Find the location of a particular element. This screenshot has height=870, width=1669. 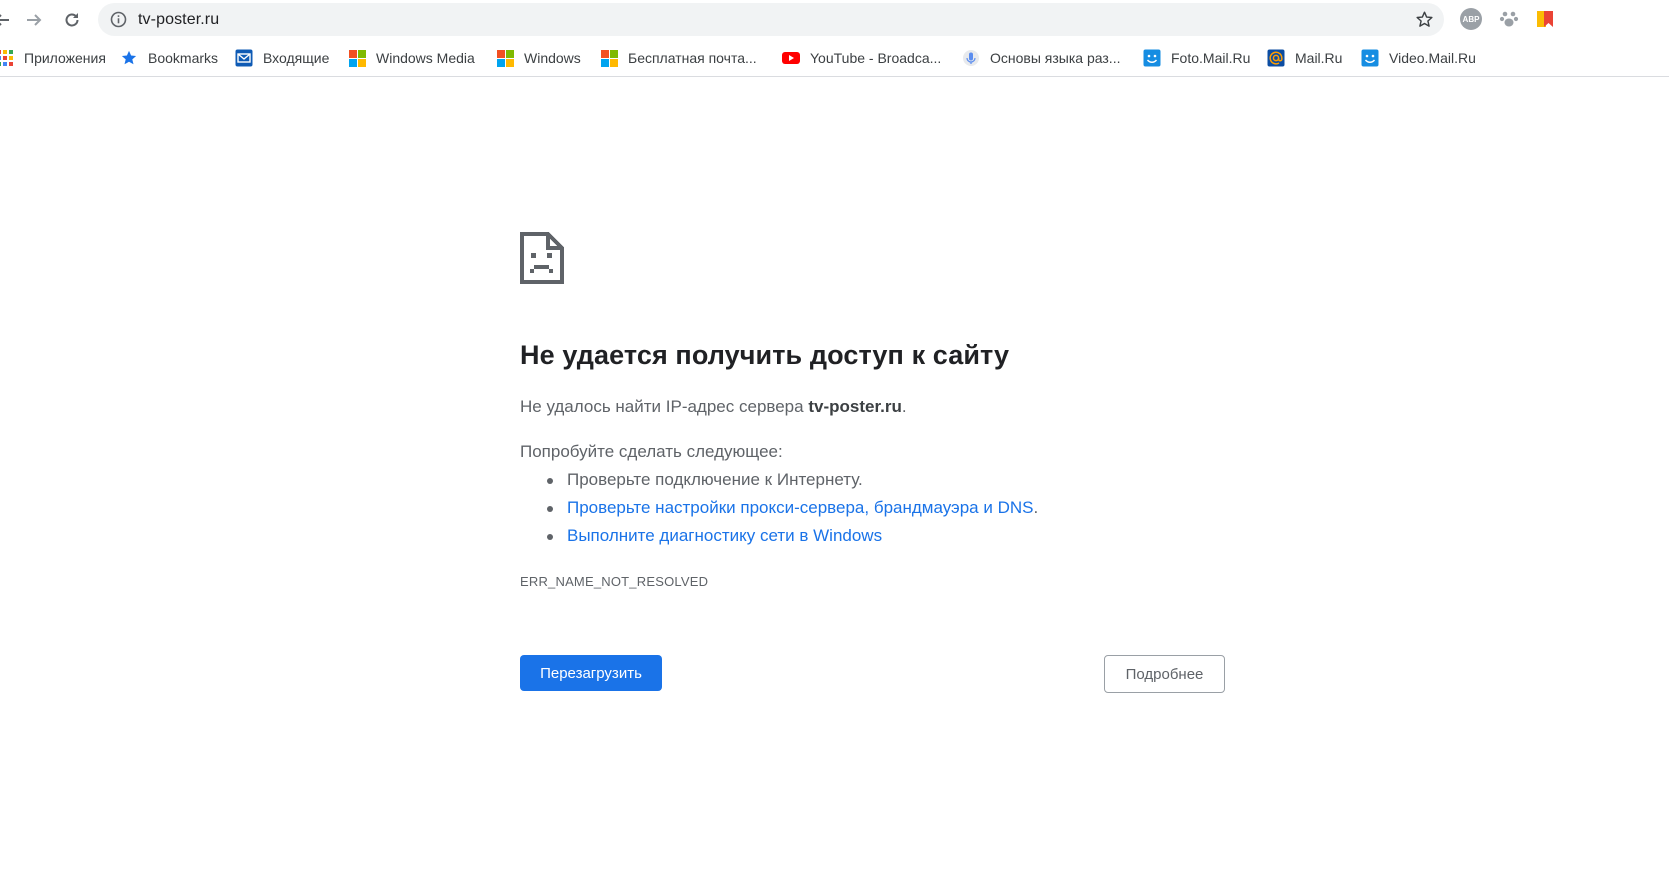

back-arrow-icon is located at coordinates (8, 20).